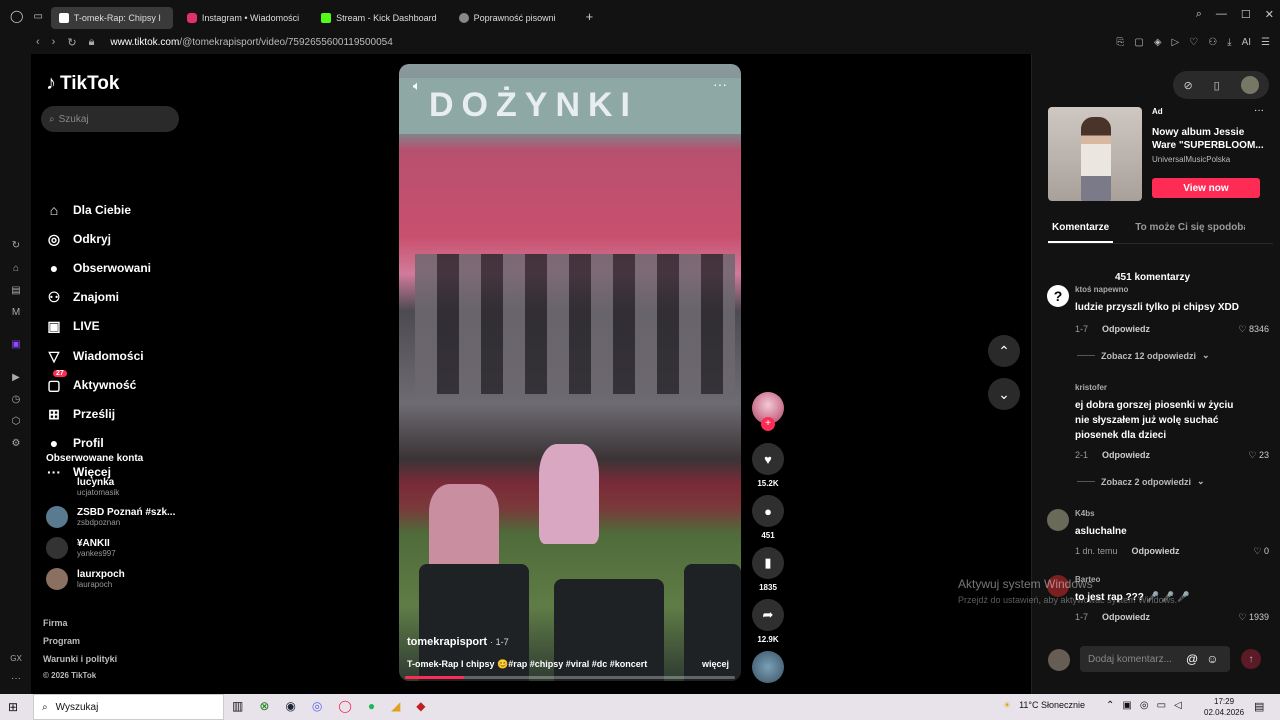 The image size is (1280, 720). What do you see at coordinates (379, 18) in the screenshot?
I see `tab-kick: Stream - Kick Dashboard` at bounding box center [379, 18].